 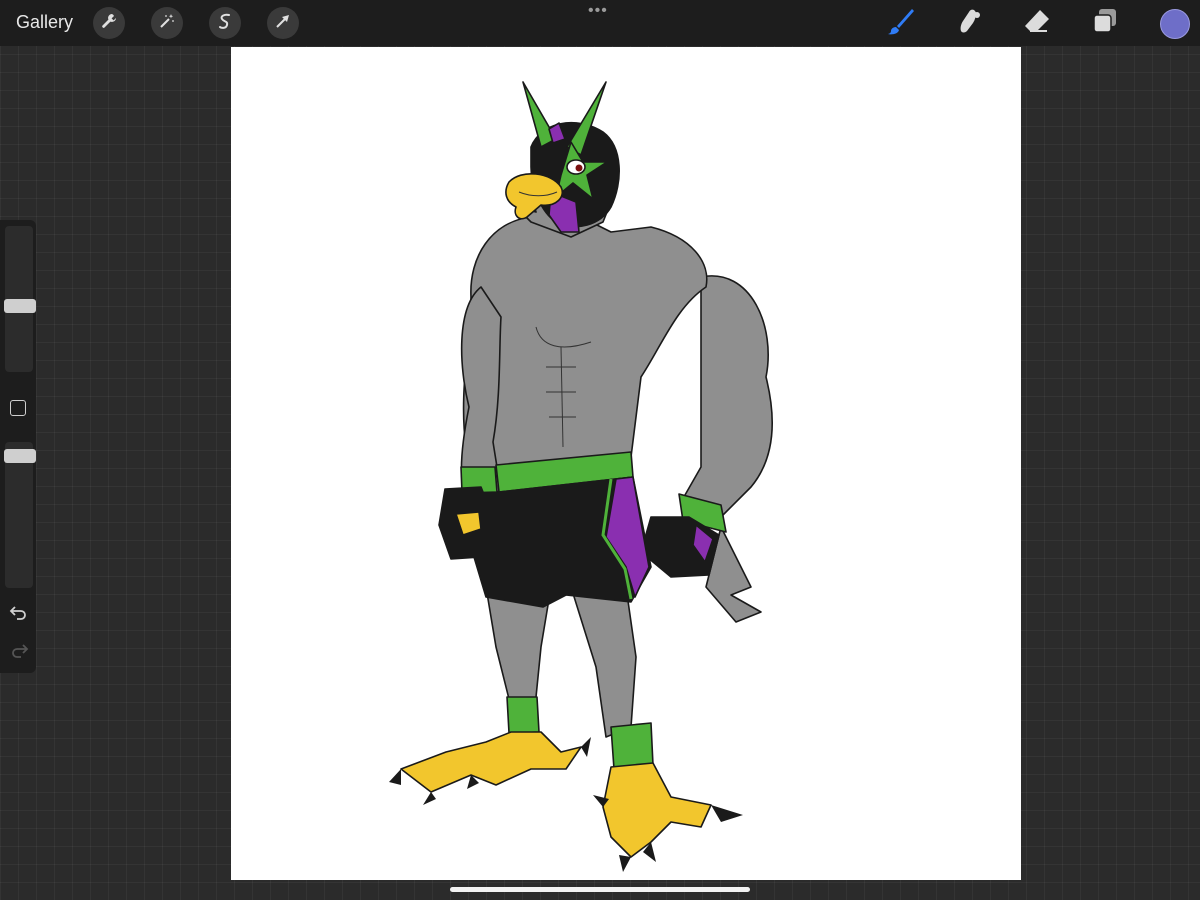 What do you see at coordinates (600, 889) in the screenshot?
I see `home-indicator` at bounding box center [600, 889].